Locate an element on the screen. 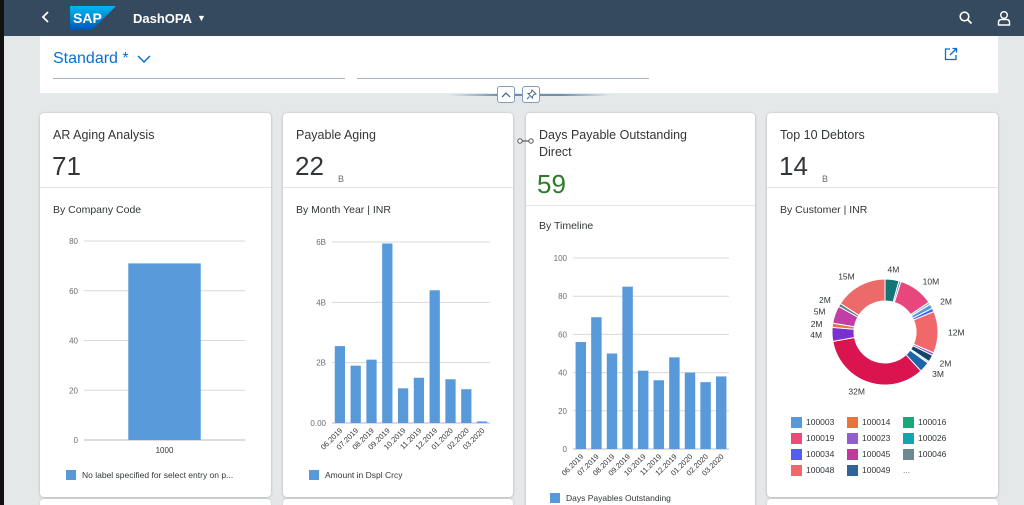 This screenshot has height=505, width=1024. variant-selector: Standard * is located at coordinates (102, 59).